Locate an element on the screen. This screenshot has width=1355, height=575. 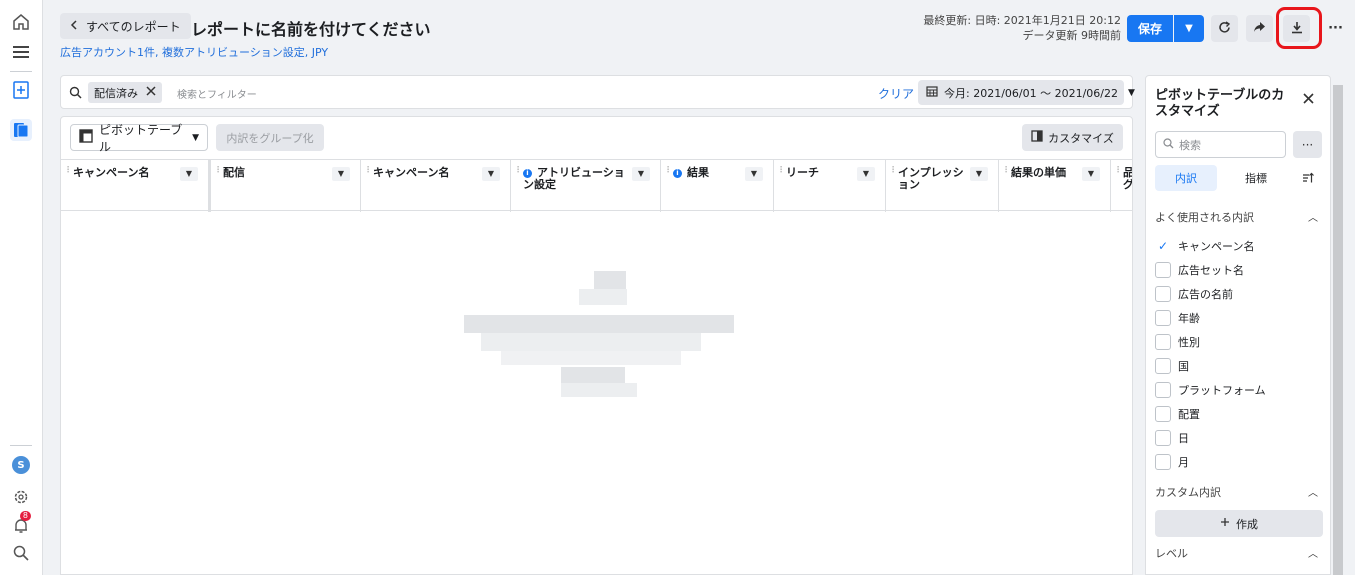
home-icon is located at coordinates (21, 22).